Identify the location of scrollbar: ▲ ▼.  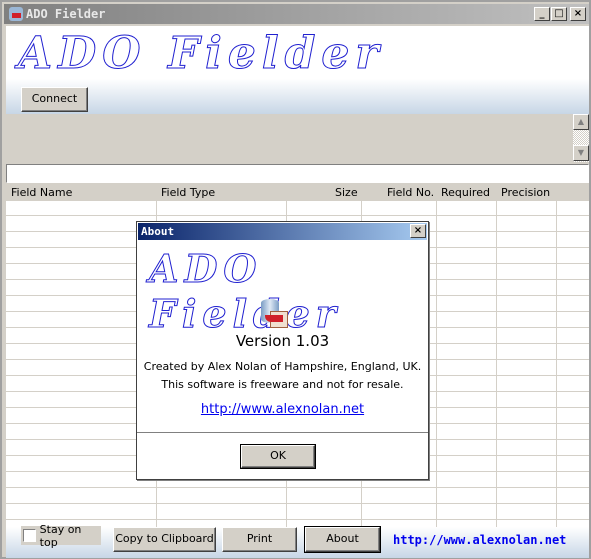
(581, 138).